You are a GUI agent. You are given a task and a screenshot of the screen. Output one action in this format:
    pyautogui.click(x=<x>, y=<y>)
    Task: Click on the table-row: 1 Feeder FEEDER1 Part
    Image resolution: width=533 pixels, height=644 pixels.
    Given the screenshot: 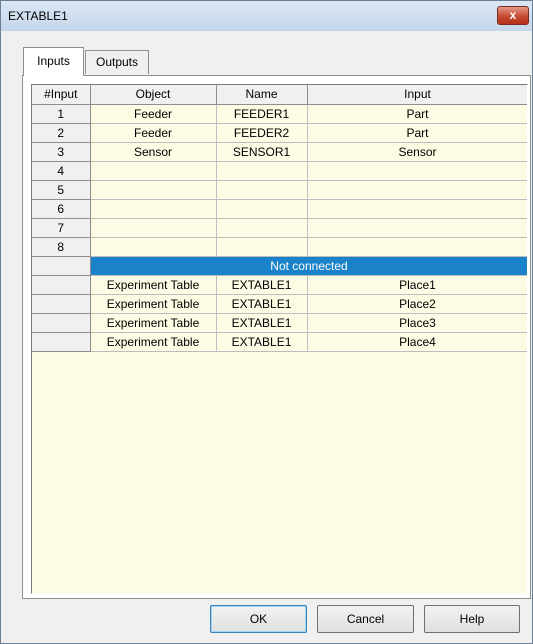 What is the action you would take?
    pyautogui.click(x=279, y=114)
    